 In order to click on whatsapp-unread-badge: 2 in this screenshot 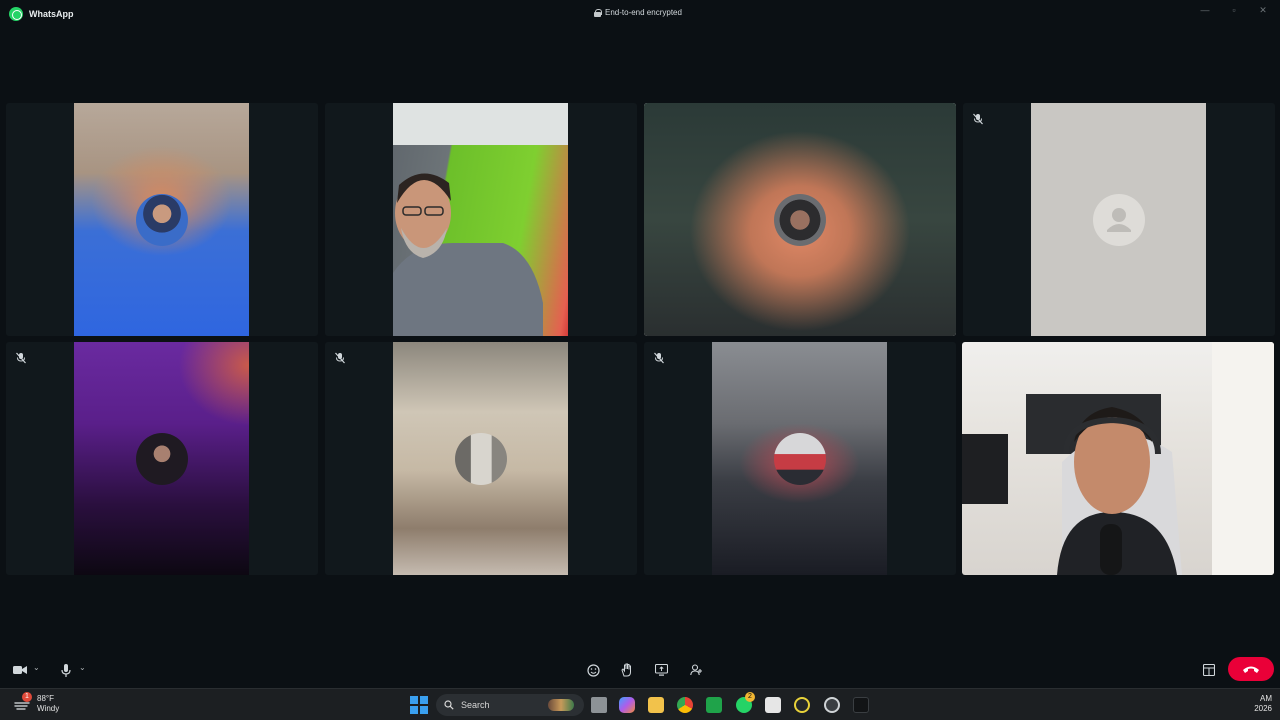, I will do `click(750, 697)`.